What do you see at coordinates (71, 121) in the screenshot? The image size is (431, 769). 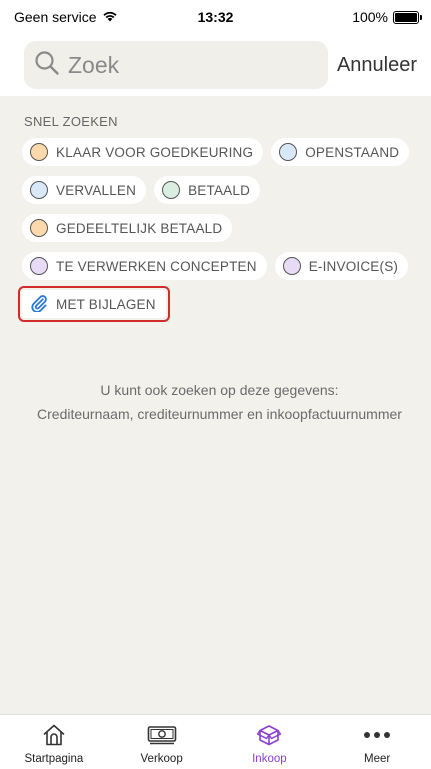 I see `quick-search-title: SNEL ZOEKEN` at bounding box center [71, 121].